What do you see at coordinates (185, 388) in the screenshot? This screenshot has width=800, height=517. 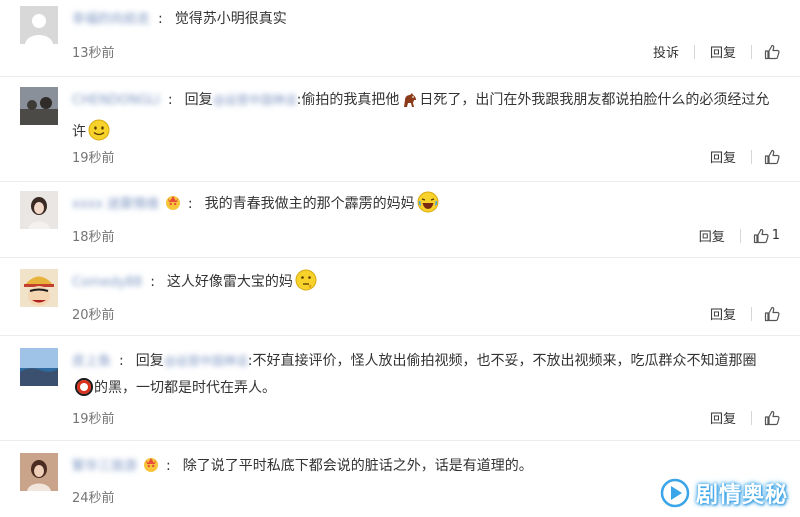 I see `comment-body-cont: 的黑，一切都是时代在弄人。` at bounding box center [185, 388].